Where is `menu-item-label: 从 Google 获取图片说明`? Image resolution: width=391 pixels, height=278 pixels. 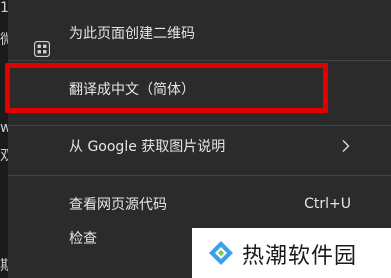 menu-item-label: 从 Google 获取图片说明 is located at coordinates (147, 147).